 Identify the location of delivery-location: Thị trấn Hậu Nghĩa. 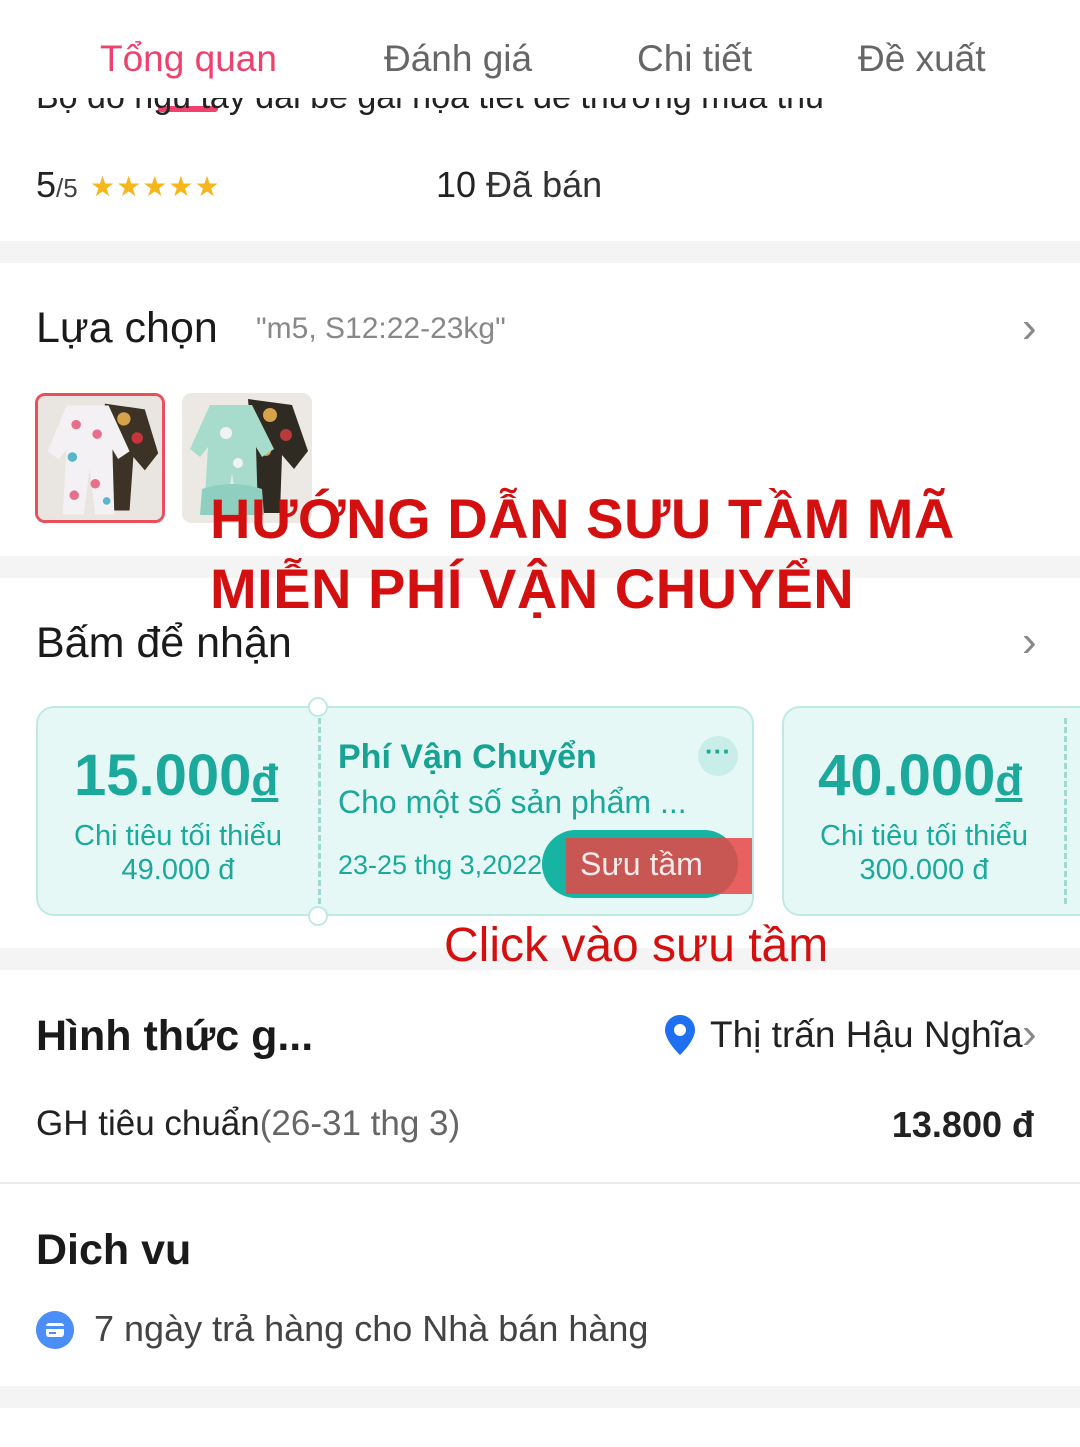
(866, 1035).